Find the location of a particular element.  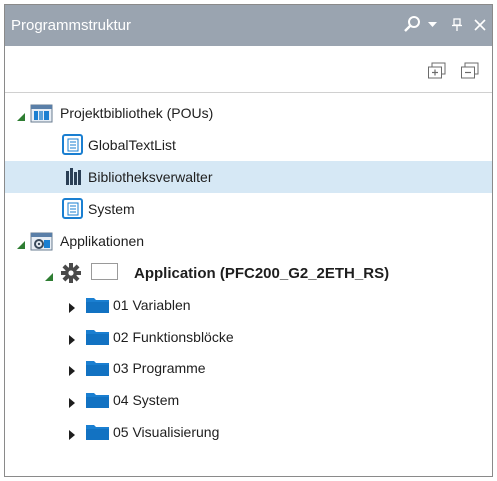

tree-item-folder: 03 Programme is located at coordinates (248, 368).